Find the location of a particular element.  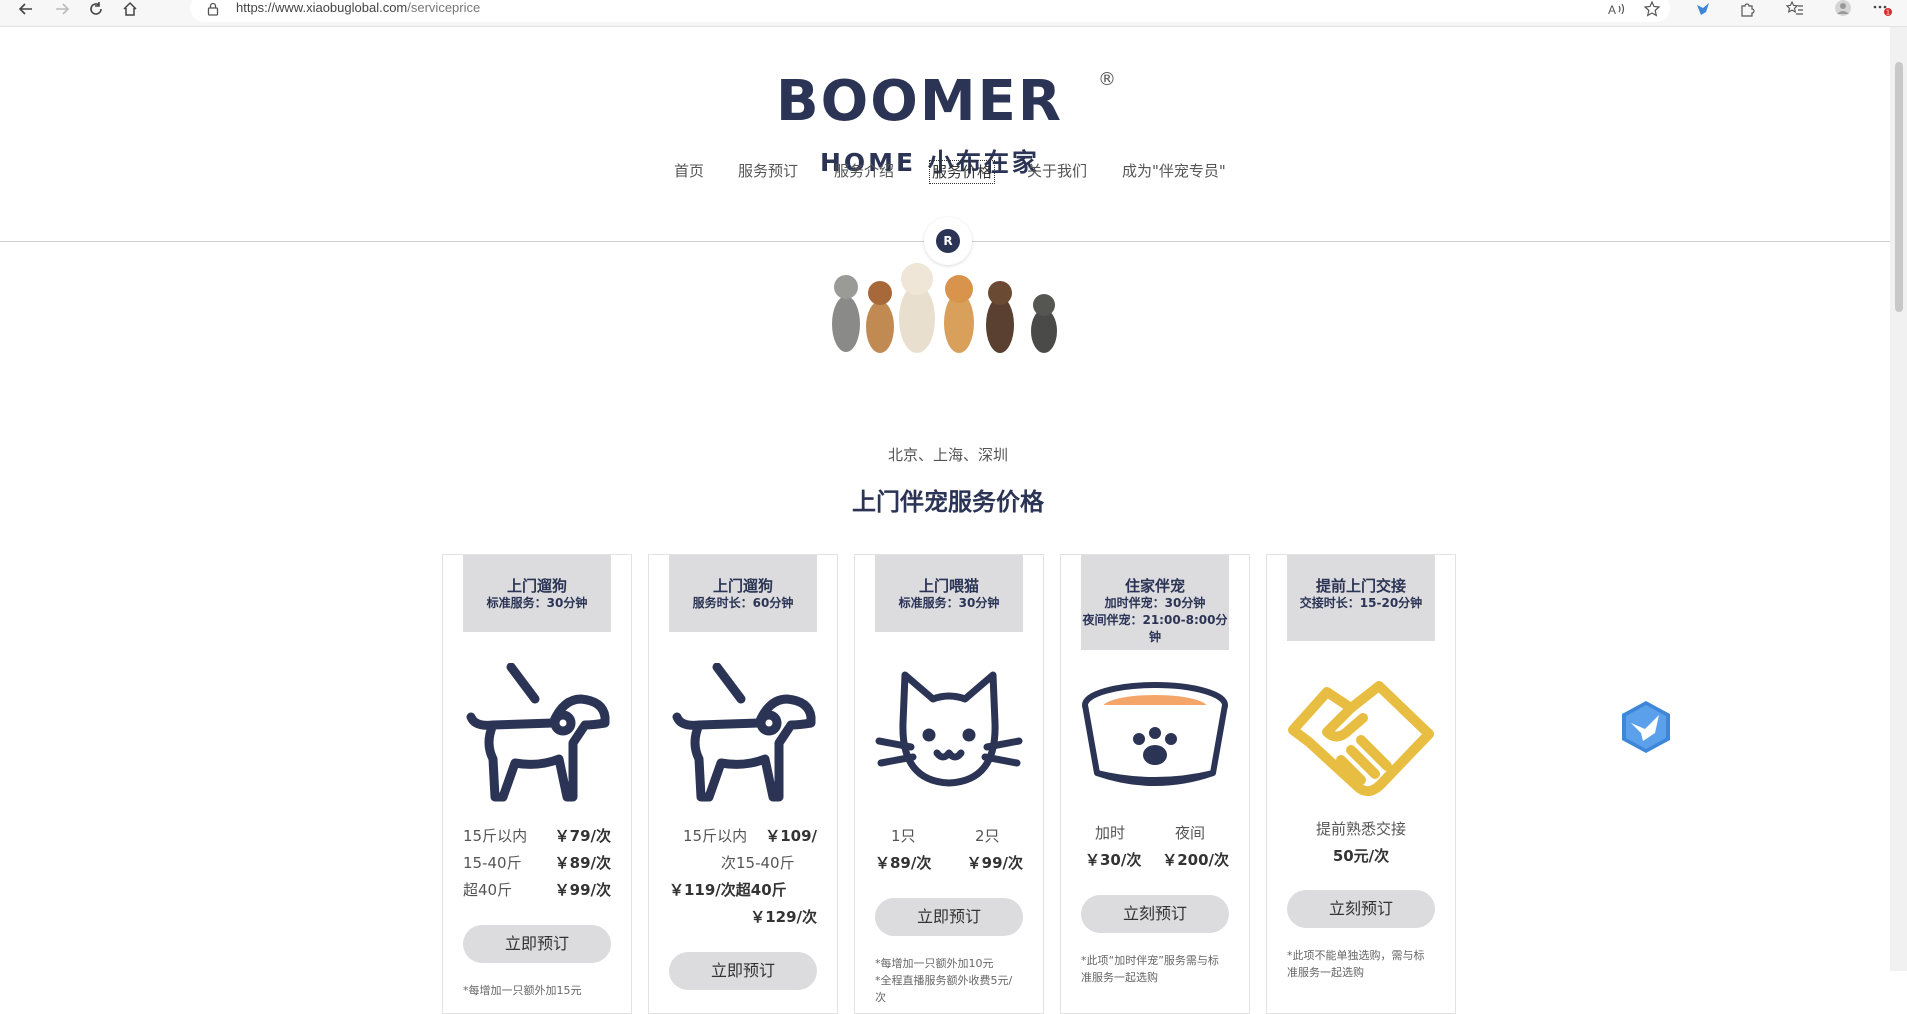

price-row: 超40斤 ￥99/次 is located at coordinates (537, 890).